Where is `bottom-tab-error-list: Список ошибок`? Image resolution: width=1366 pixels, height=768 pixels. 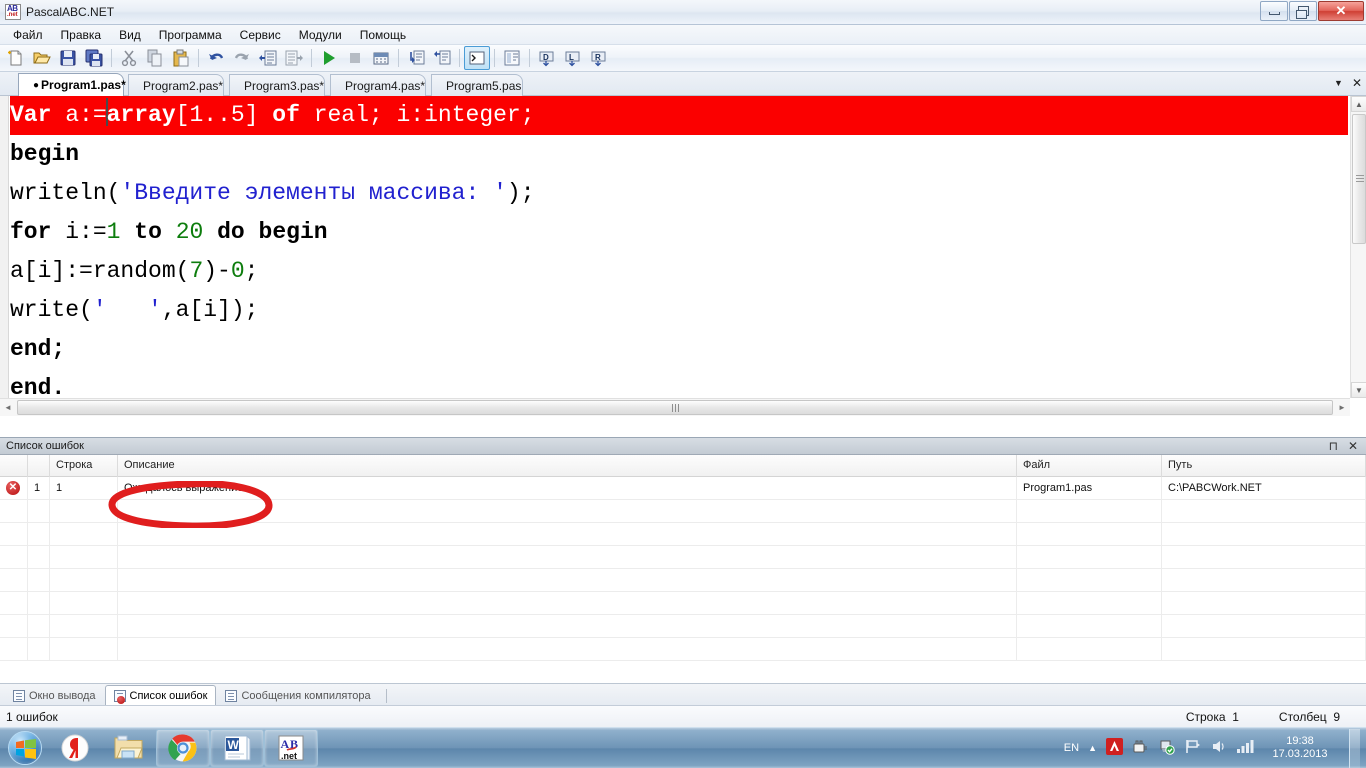 bottom-tab-error-list: Список ошибок is located at coordinates (160, 695).